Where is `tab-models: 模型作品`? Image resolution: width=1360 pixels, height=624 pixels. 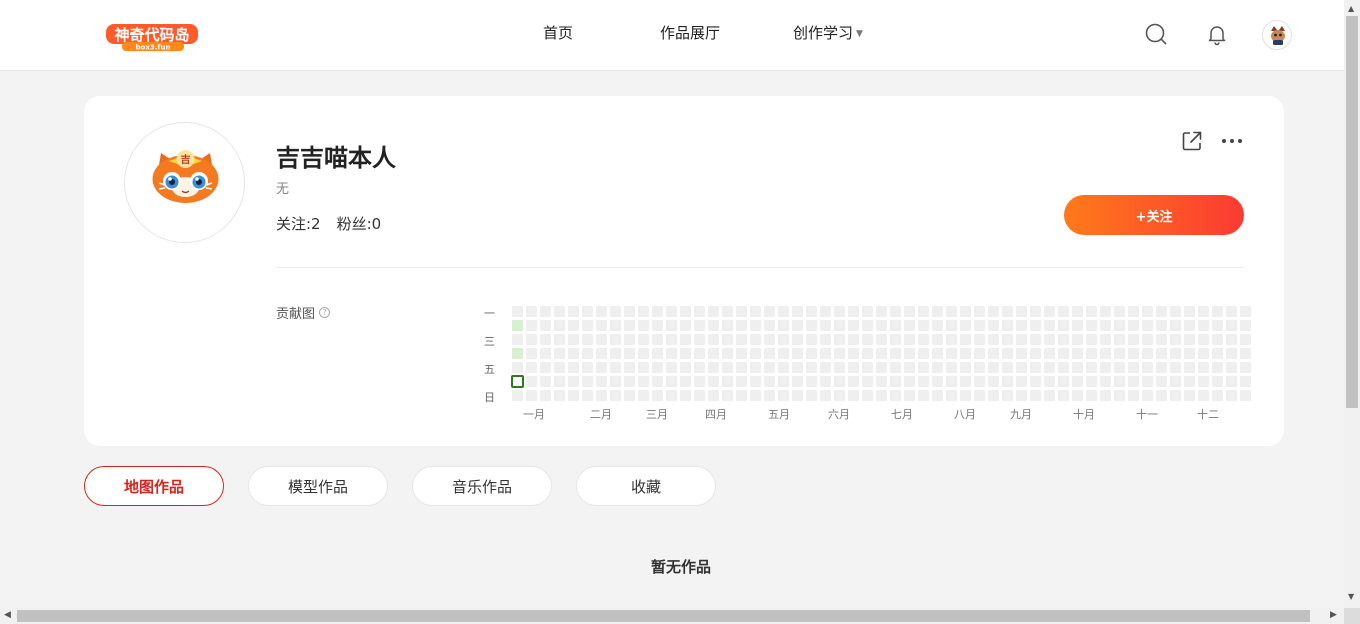
tab-models: 模型作品 is located at coordinates (318, 486).